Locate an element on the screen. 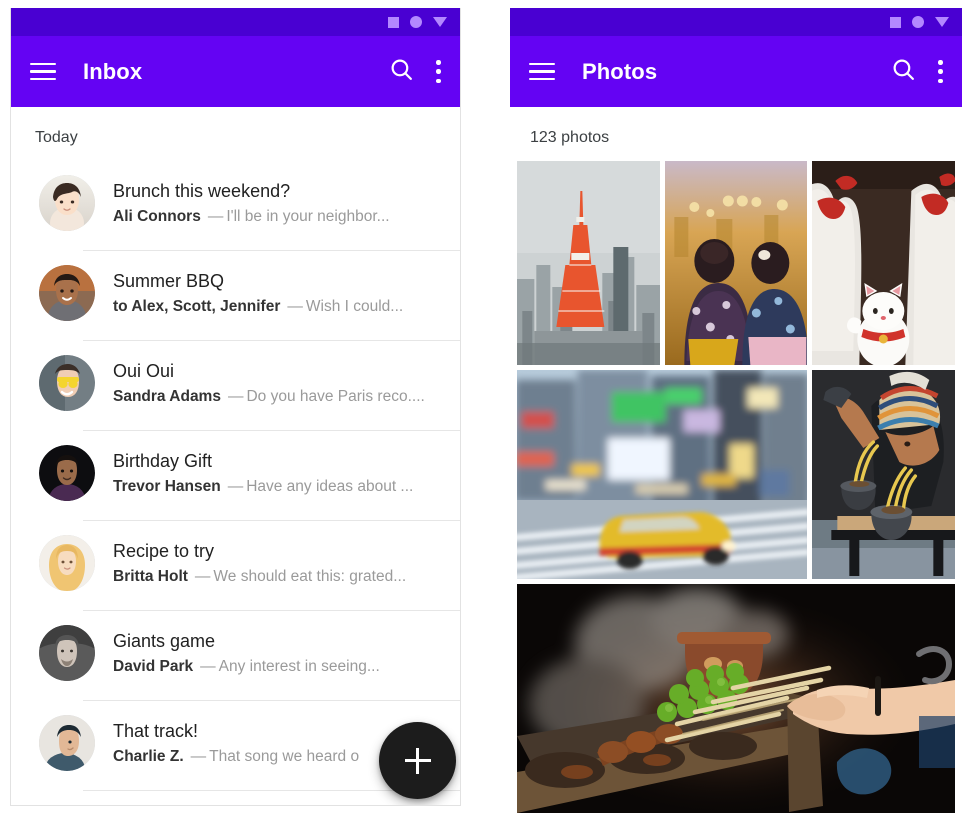 The width and height of the screenshot is (969, 816). photo-festival-yukata-crowd is located at coordinates (736, 263).